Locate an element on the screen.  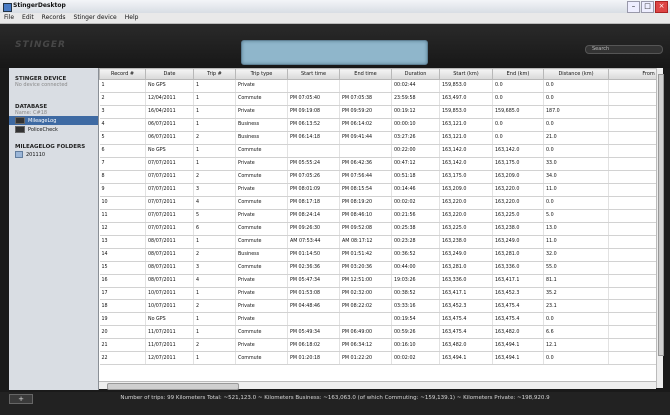
table-cell: PM 06:14:18 is located at coordinates (313, 138).